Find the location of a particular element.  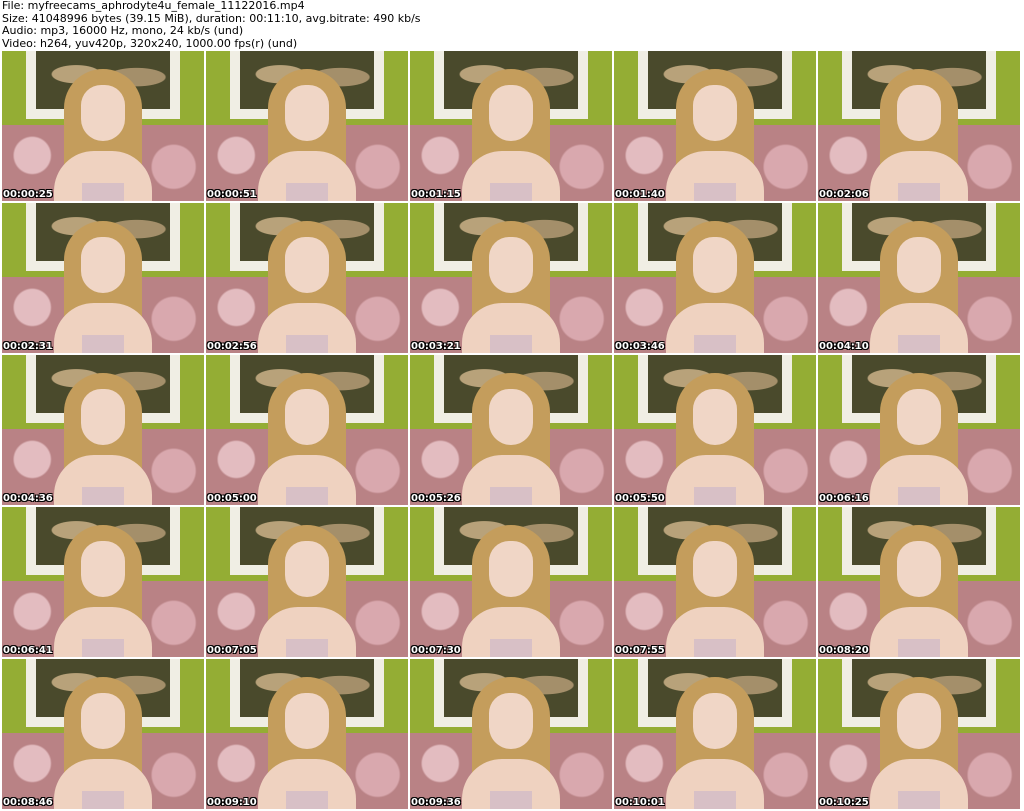

thumbnail-timestamp: 00:08:20 is located at coordinates (844, 650).